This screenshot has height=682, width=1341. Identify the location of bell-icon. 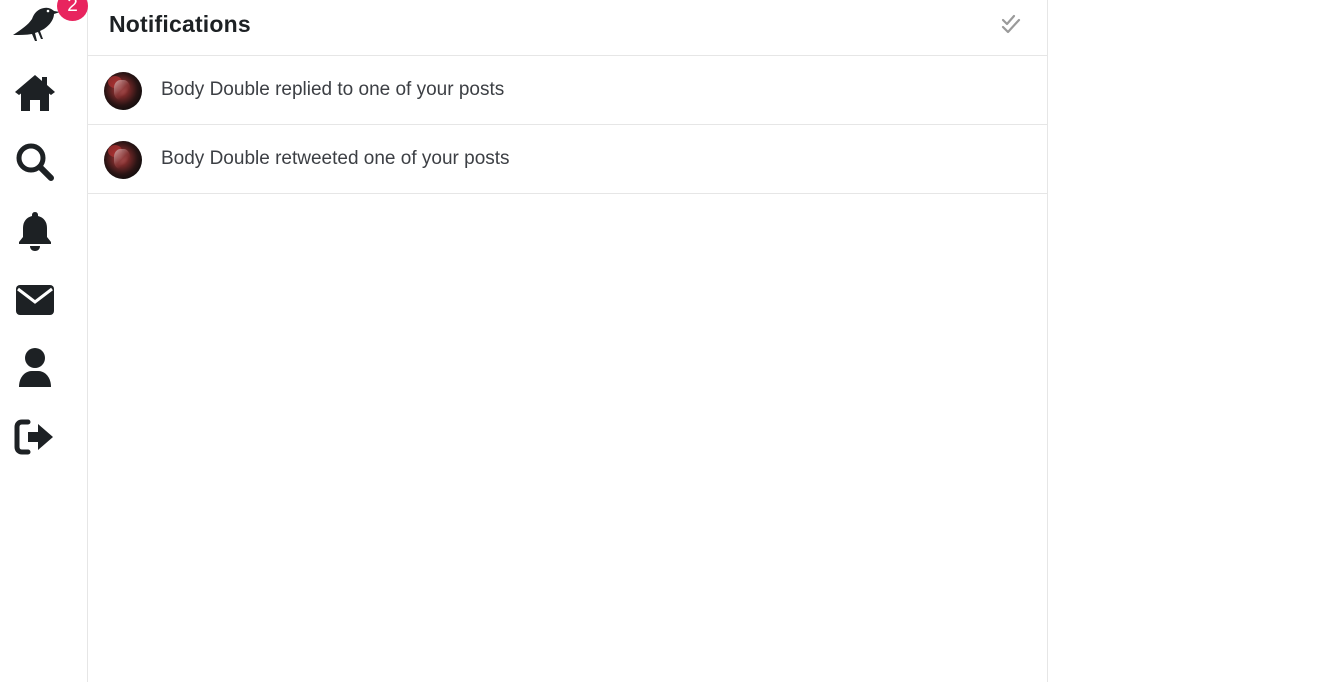
(35, 231).